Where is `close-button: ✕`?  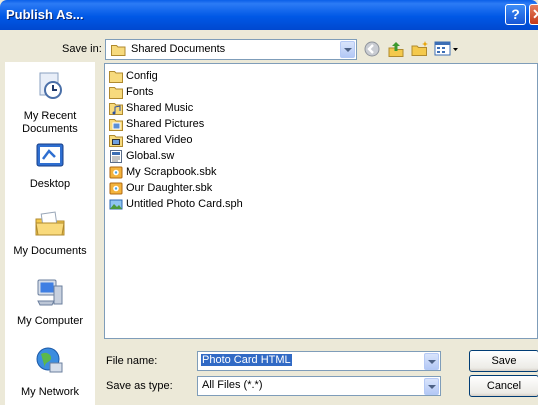
close-button: ✕ is located at coordinates (533, 14).